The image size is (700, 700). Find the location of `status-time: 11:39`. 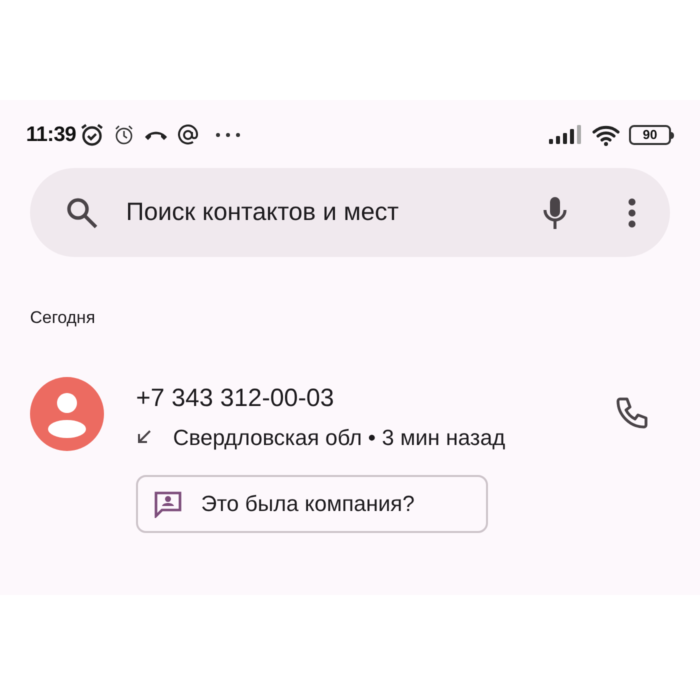

status-time: 11:39 is located at coordinates (51, 135).